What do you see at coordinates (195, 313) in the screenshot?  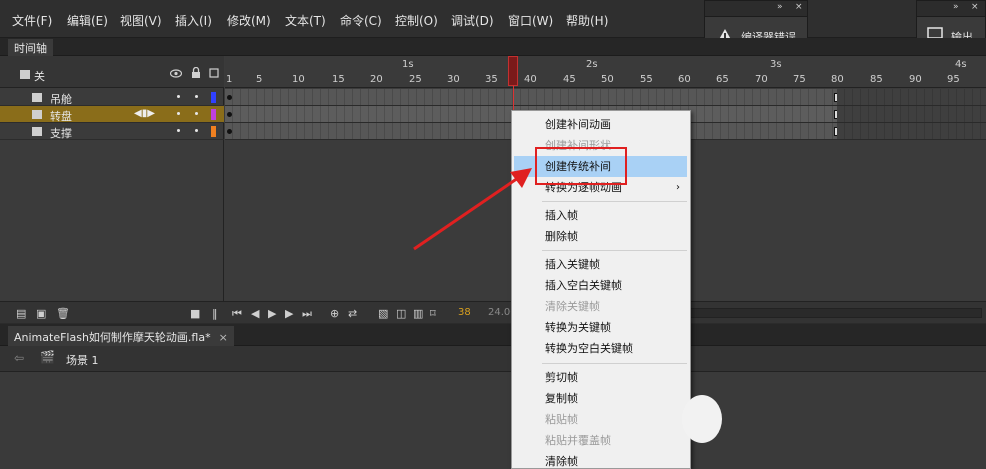 I see `camera-icon: ■` at bounding box center [195, 313].